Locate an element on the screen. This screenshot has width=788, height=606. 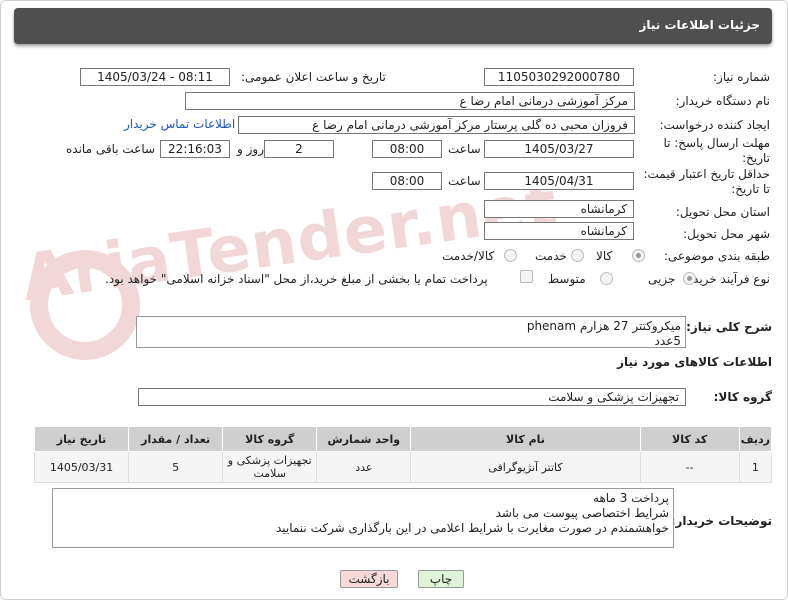
category-radio-service is located at coordinates (577, 255).